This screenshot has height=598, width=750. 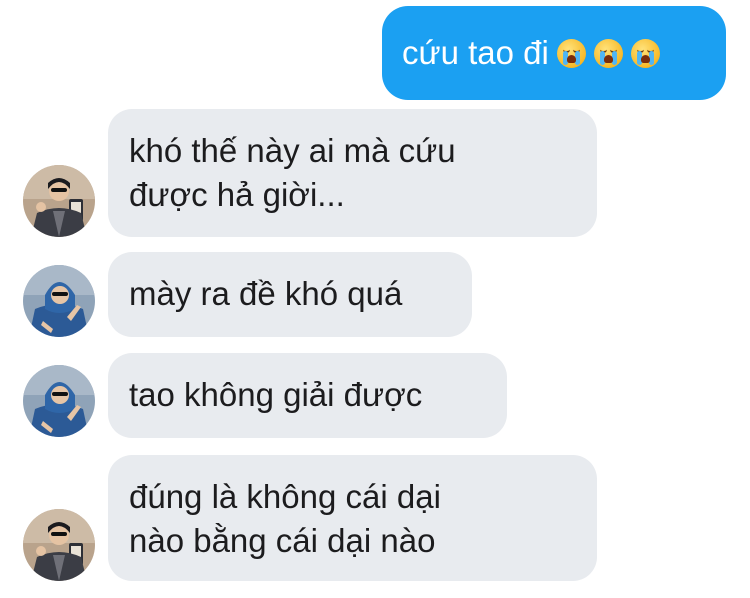 I want to click on incoming-message-bubble: tao không giải được, so click(x=307, y=395).